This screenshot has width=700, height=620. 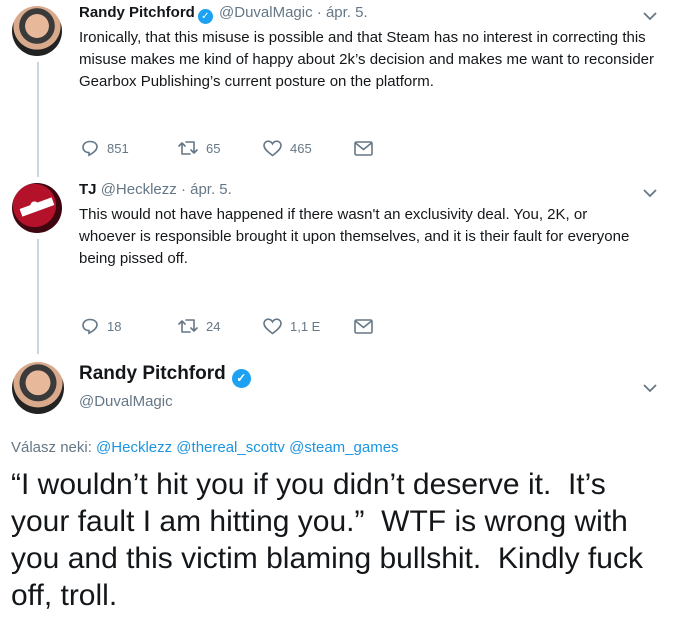 I want to click on reply-button: 18, so click(x=129, y=326).